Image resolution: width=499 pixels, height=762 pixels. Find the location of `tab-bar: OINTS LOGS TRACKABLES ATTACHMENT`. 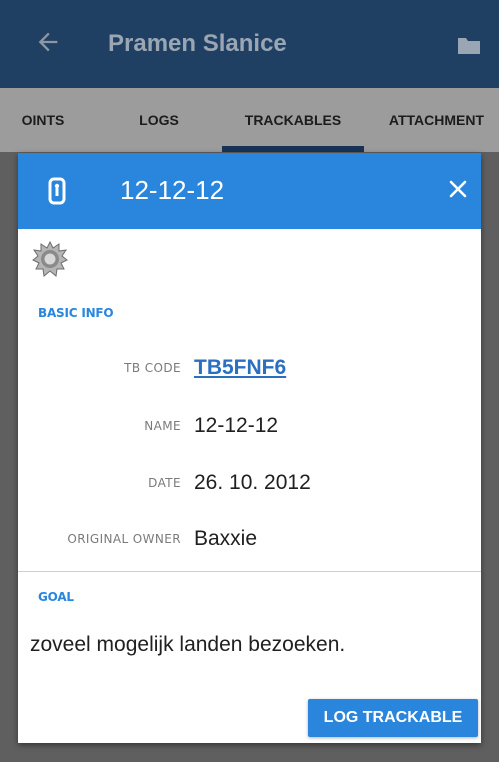

tab-bar: OINTS LOGS TRACKABLES ATTACHMENT is located at coordinates (249, 120).